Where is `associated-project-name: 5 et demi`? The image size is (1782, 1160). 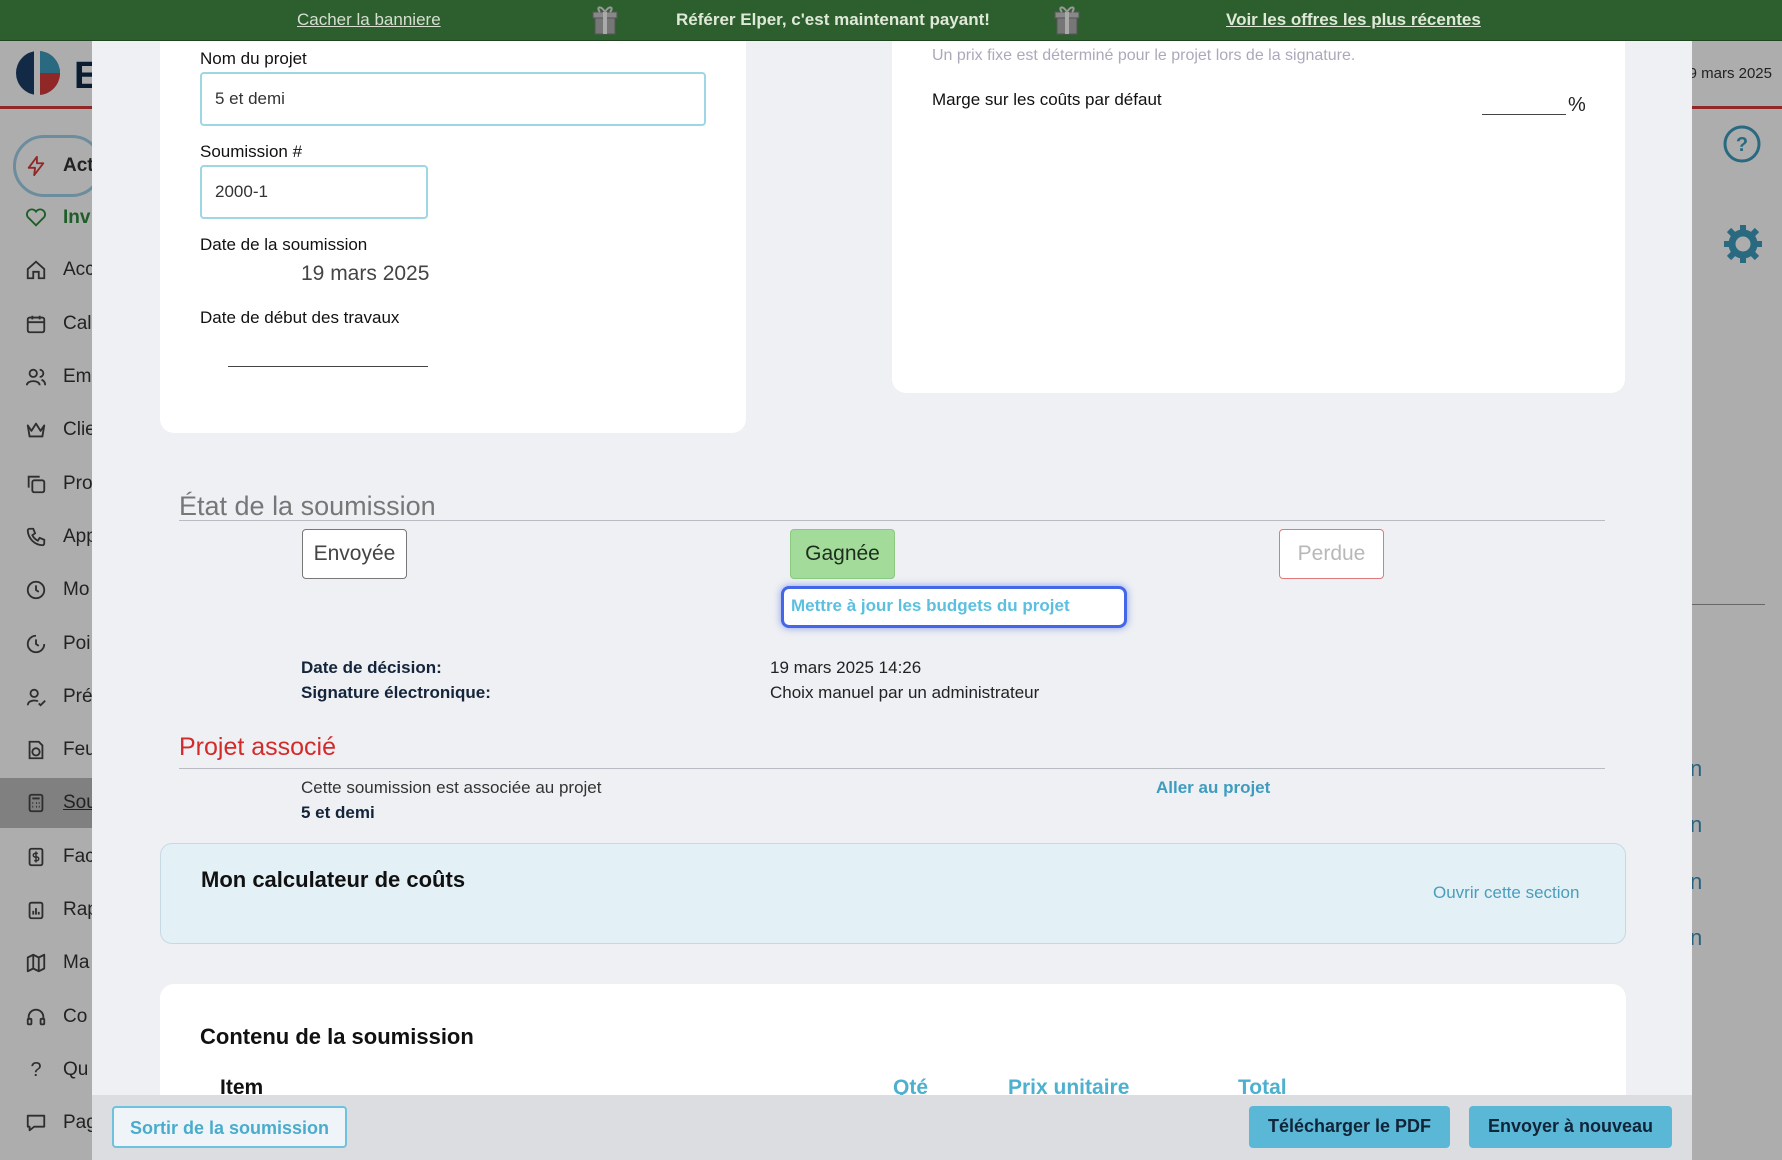
associated-project-name: 5 et demi is located at coordinates (338, 812).